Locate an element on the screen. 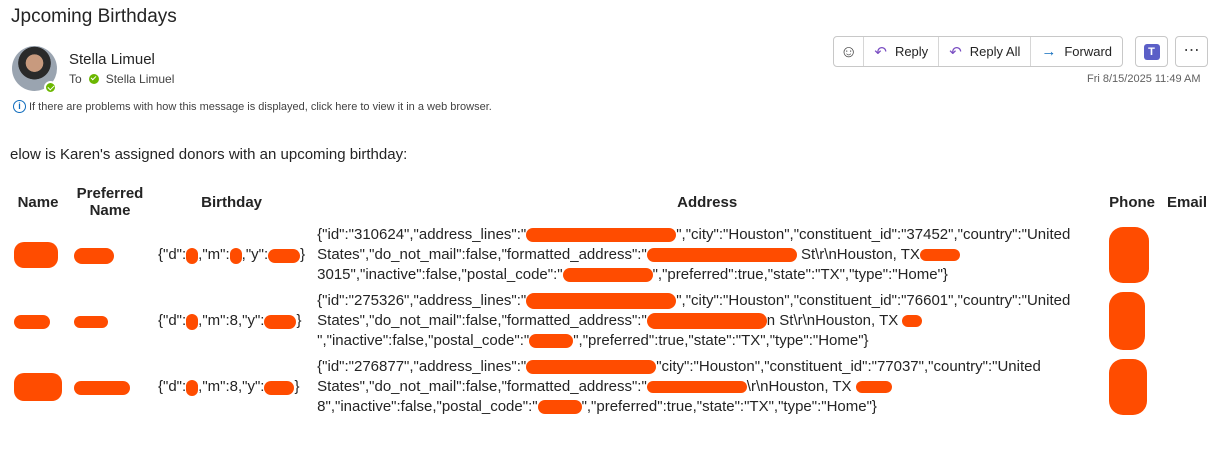  teams-button: T is located at coordinates (1151, 51).